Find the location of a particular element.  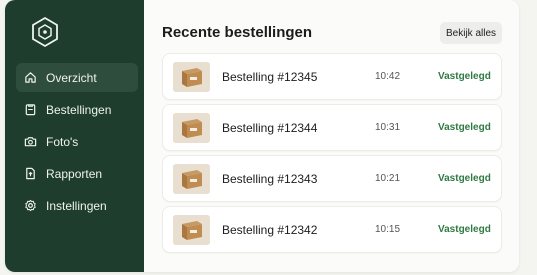

document-upload-icon is located at coordinates (30, 173).